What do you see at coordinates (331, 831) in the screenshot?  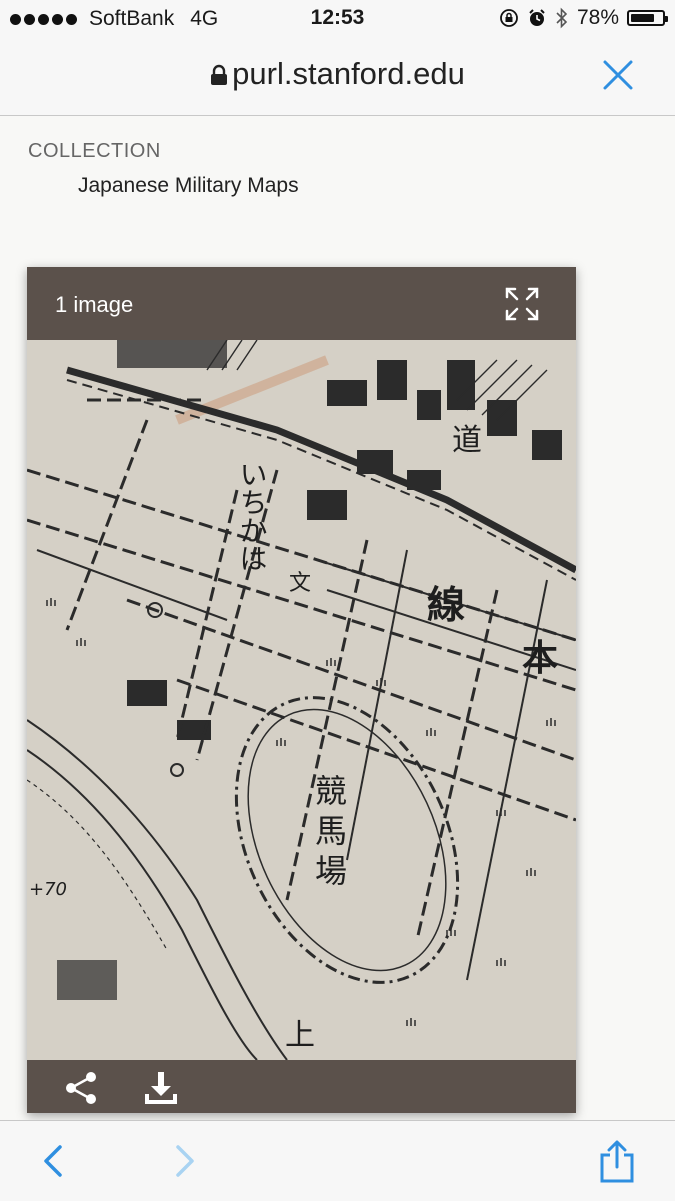 I see `map-label-ba: 馬` at bounding box center [331, 831].